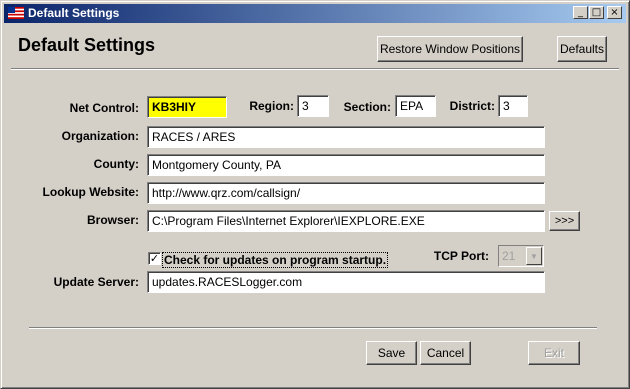 The height and width of the screenshot is (389, 630). What do you see at coordinates (116, 164) in the screenshot?
I see `county-label: County:` at bounding box center [116, 164].